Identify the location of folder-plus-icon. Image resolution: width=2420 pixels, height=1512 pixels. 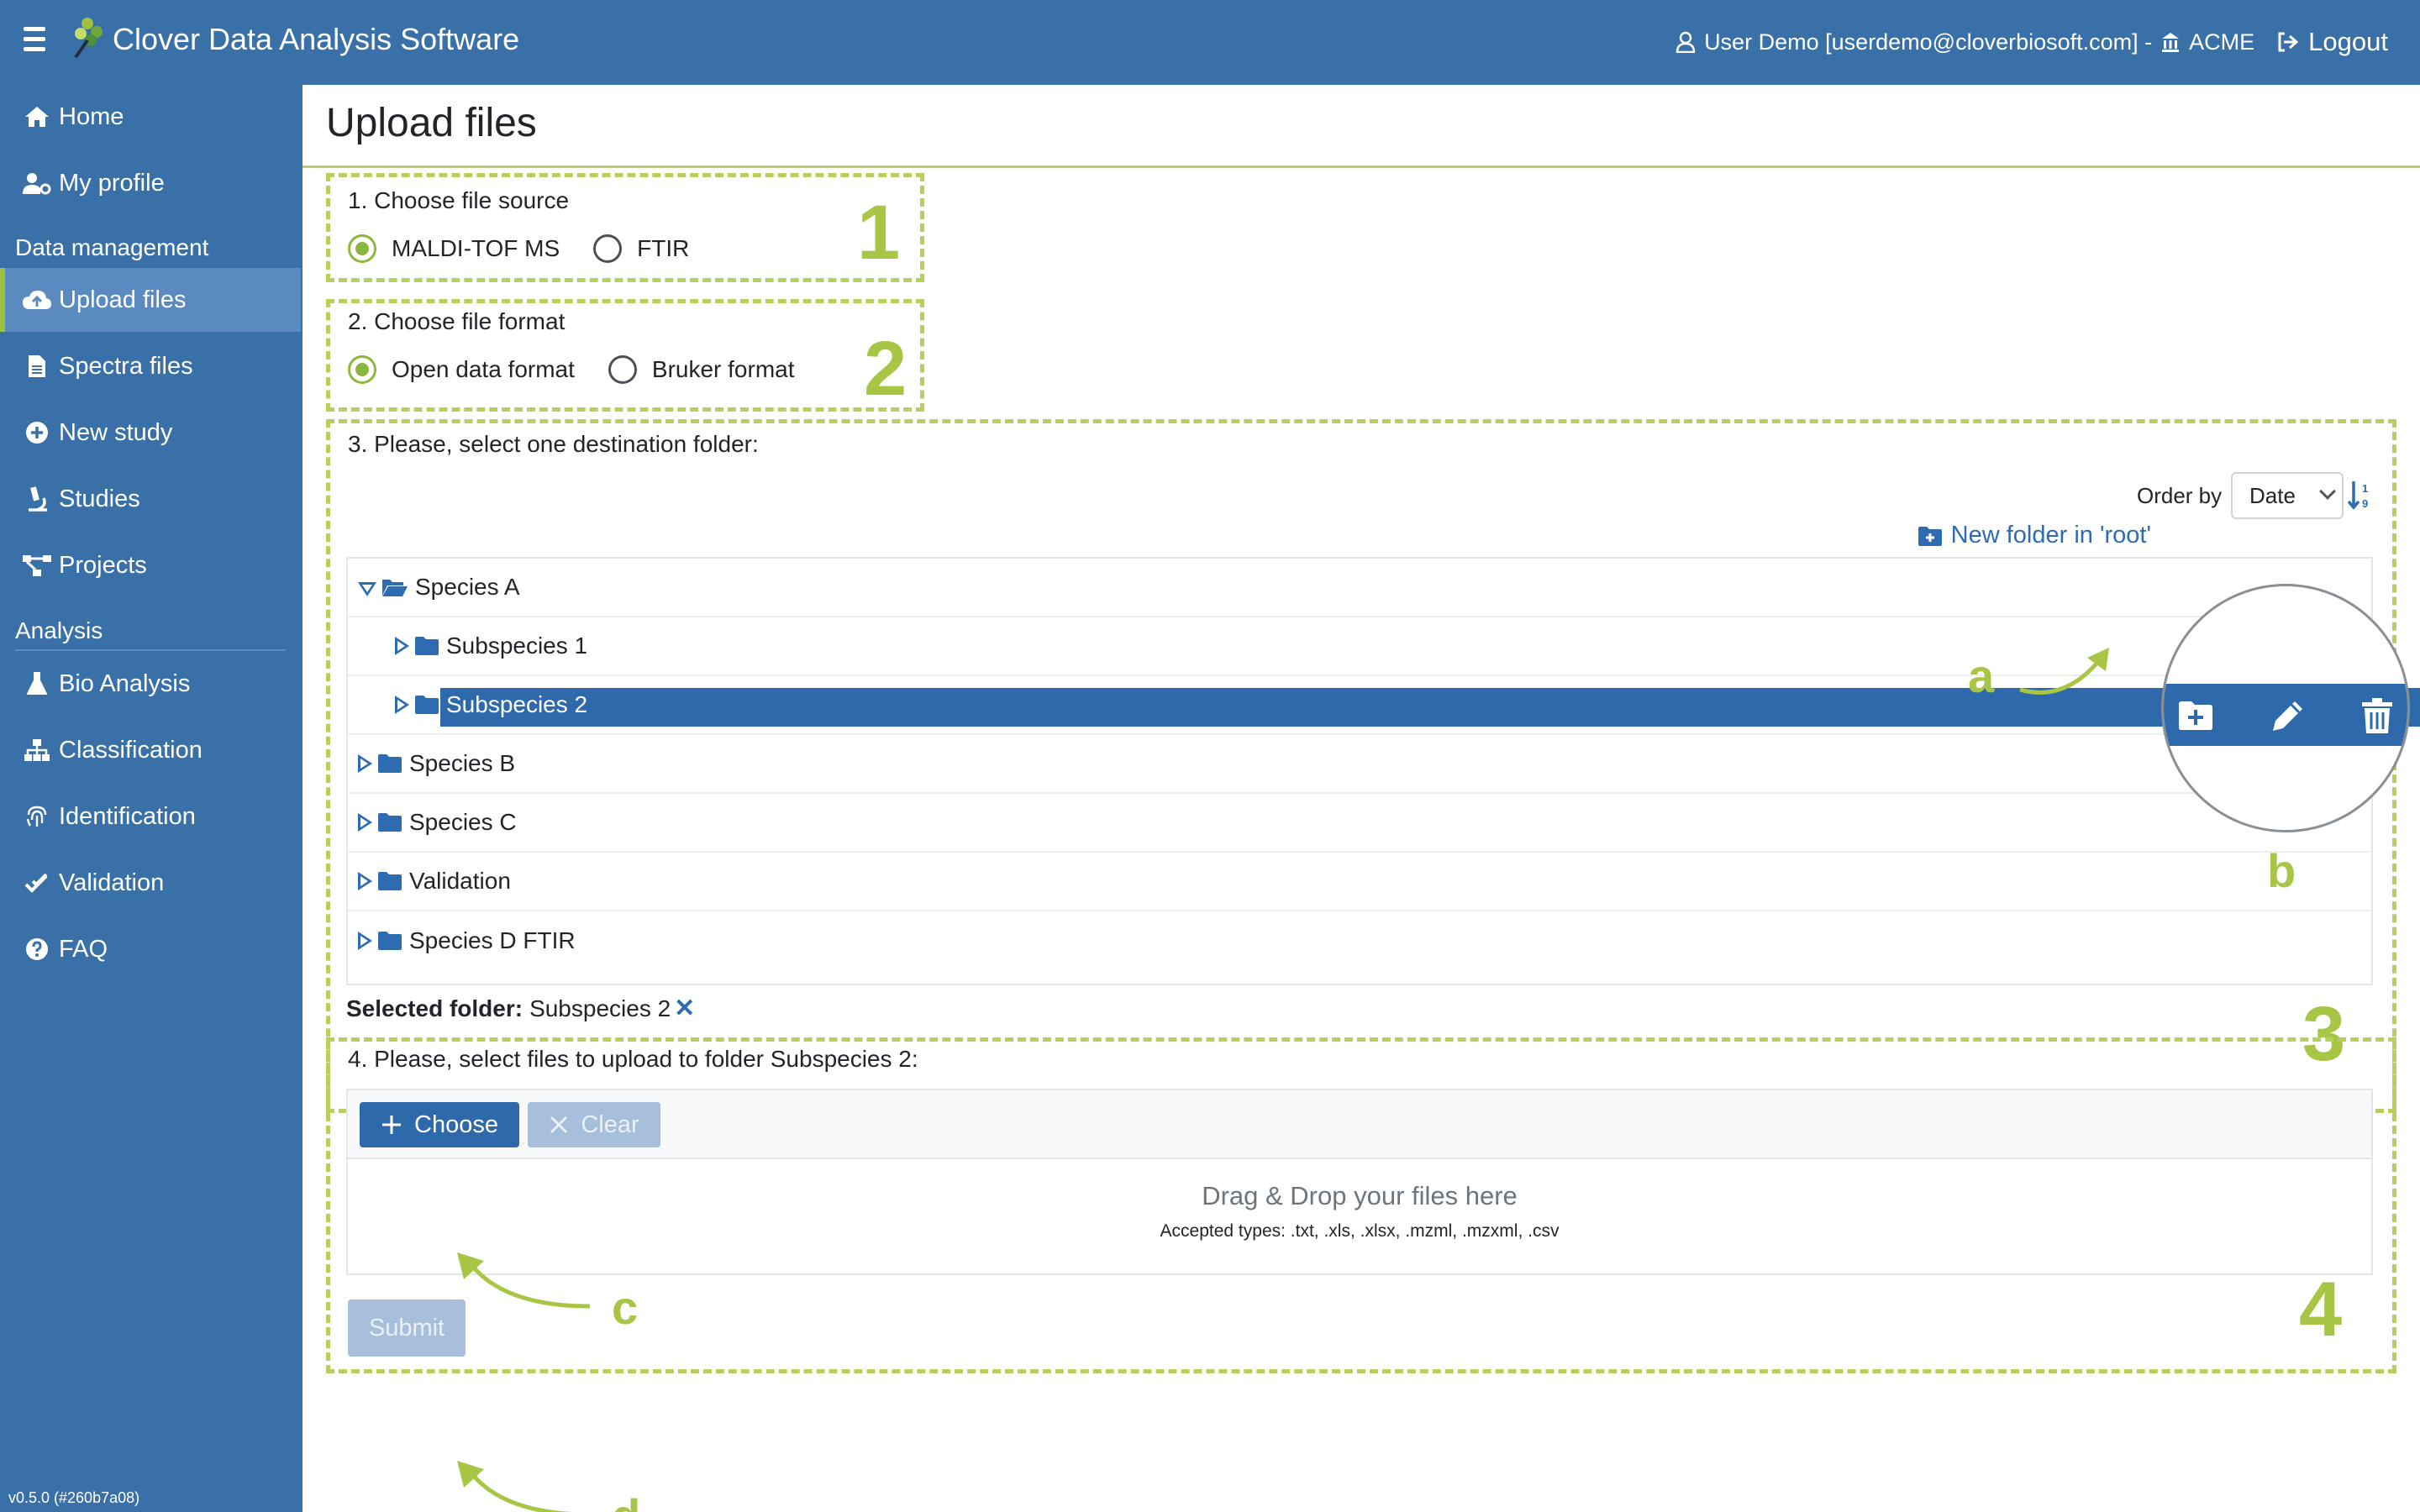
(1930, 536).